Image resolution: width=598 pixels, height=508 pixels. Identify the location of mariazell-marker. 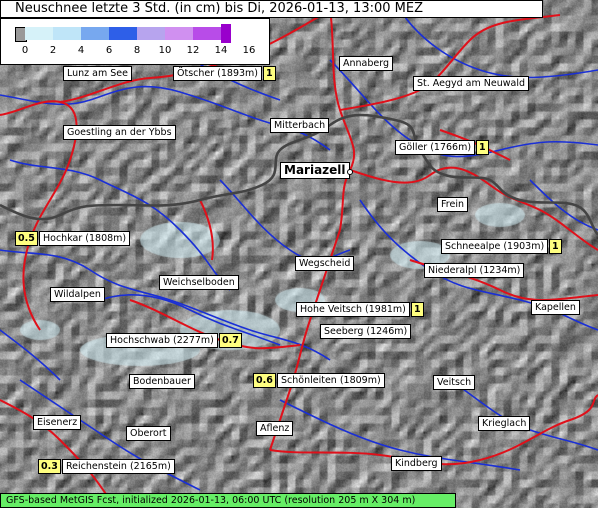
(350, 172).